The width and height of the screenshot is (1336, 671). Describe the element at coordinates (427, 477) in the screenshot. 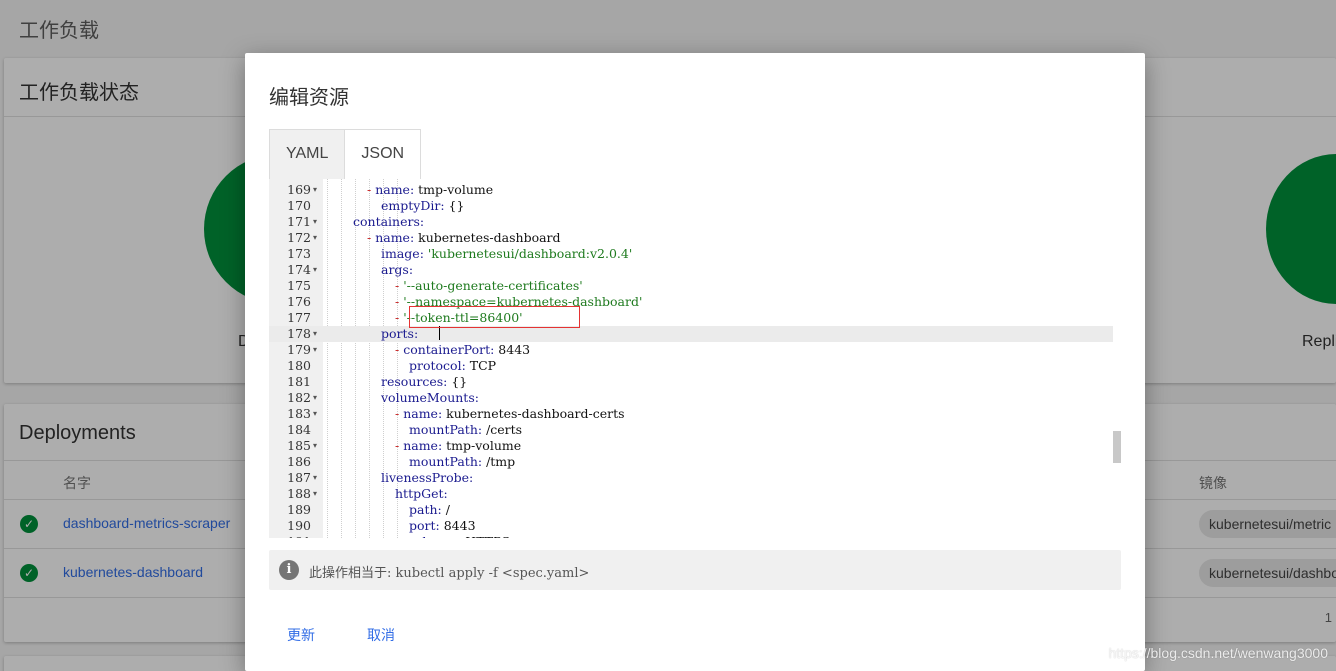

I see `code-text: livenessProbe:` at that location.